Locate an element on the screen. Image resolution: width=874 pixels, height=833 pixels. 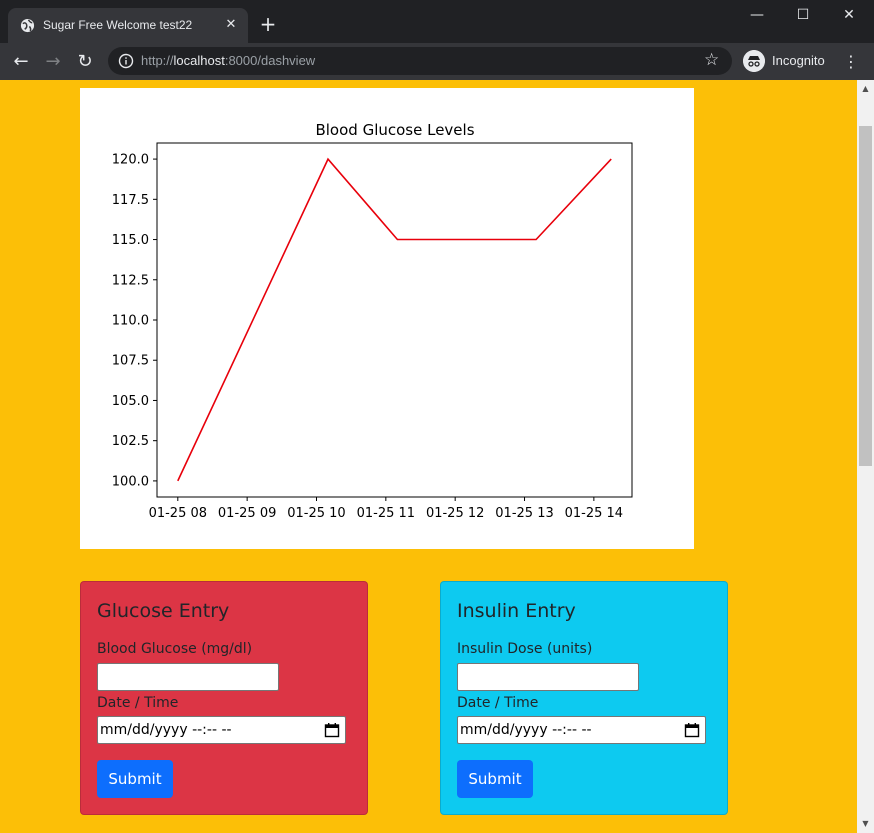
address-bar: http://localhost:8000/dashview ☆ is located at coordinates (420, 61).